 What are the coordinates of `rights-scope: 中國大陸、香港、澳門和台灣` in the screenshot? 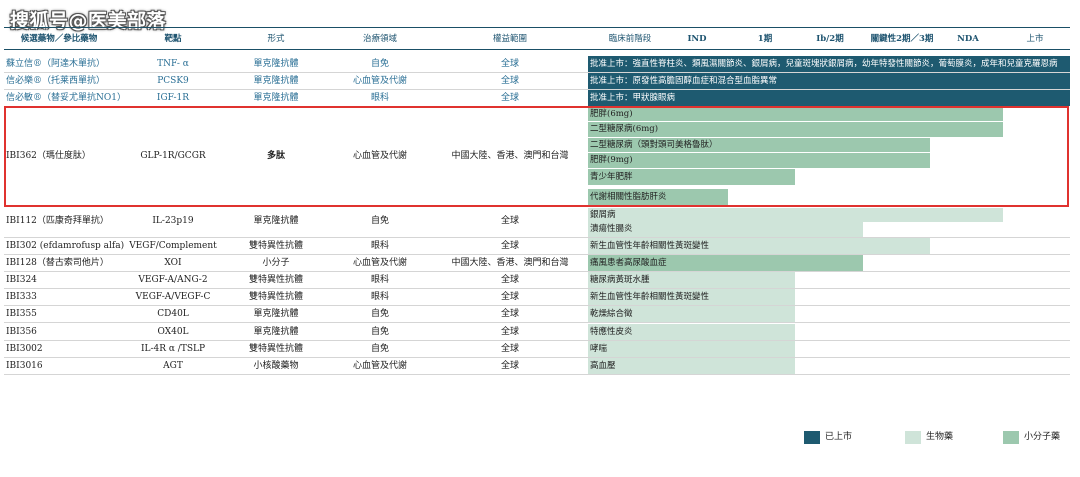 It's located at (510, 263).